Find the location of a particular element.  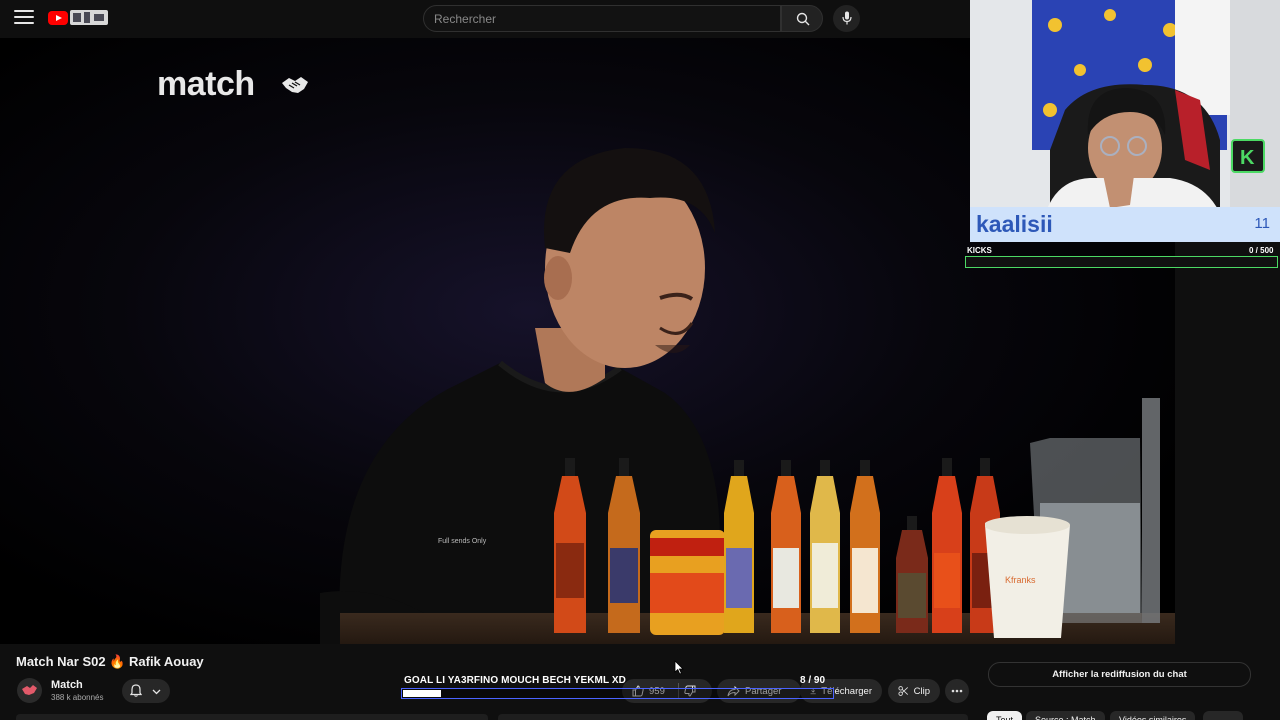

microphone-icon is located at coordinates (847, 18).